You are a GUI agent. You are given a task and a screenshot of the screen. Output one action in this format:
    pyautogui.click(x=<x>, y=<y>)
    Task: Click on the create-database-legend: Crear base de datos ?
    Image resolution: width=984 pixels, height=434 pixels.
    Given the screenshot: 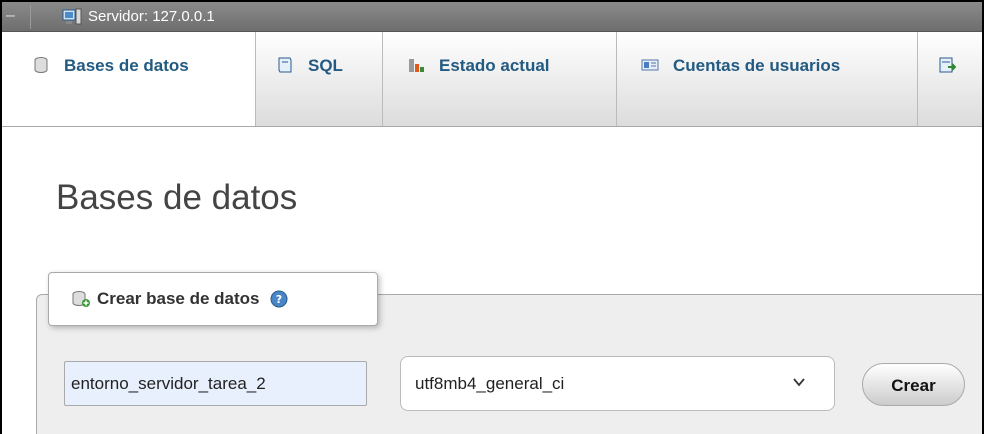 What is the action you would take?
    pyautogui.click(x=213, y=299)
    